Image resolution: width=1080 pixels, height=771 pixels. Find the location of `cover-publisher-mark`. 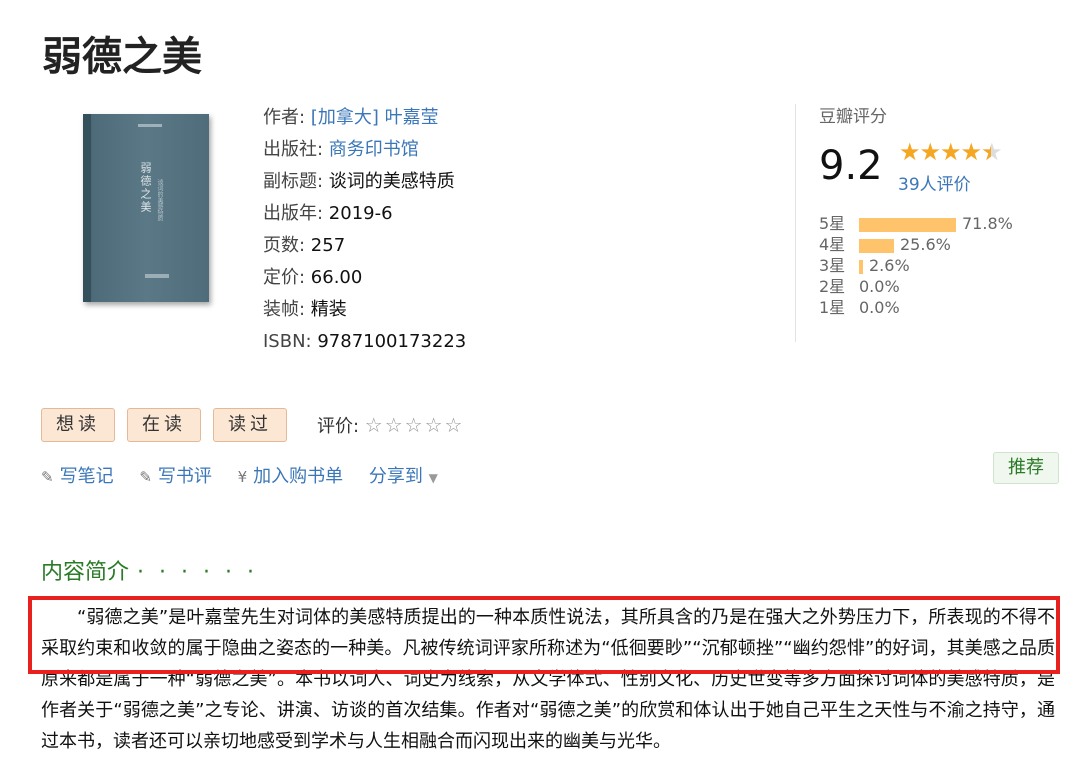

cover-publisher-mark is located at coordinates (157, 276).